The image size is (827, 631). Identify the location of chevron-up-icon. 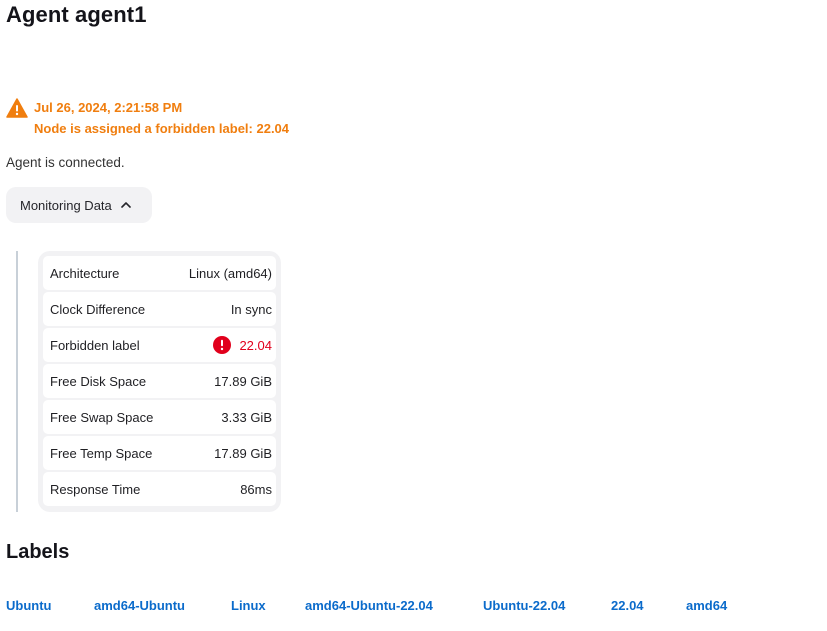
(125, 205).